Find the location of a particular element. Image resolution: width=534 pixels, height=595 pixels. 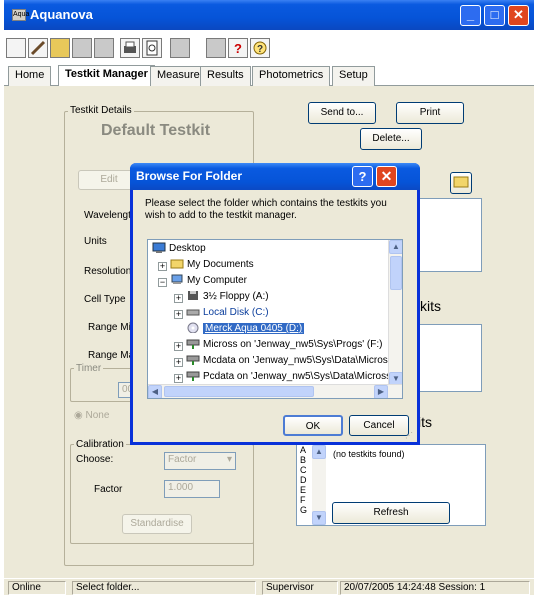

scroll-right-icon: ▶ is located at coordinates (381, 391).